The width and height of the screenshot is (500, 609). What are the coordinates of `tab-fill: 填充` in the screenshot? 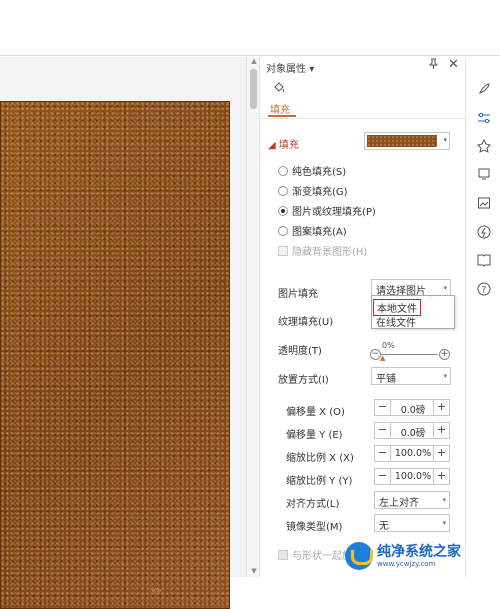 It's located at (280, 108).